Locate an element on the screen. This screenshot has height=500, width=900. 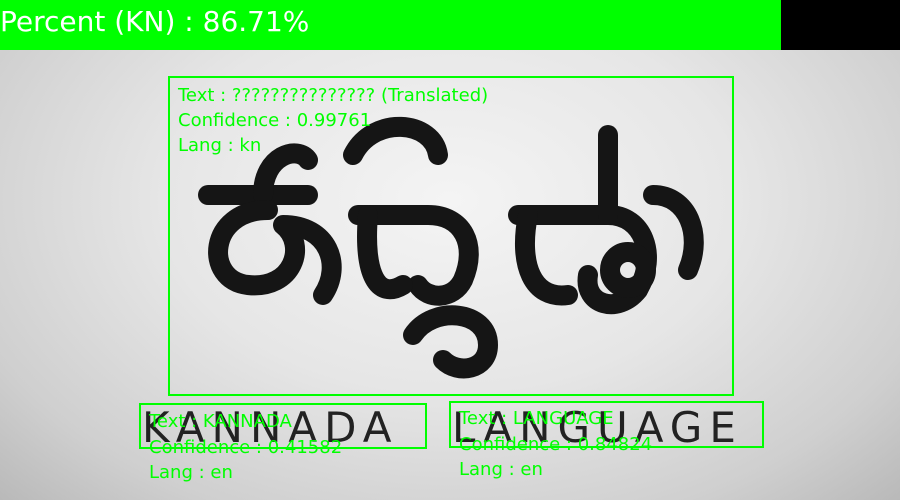
banner-black-area is located at coordinates (840, 25).